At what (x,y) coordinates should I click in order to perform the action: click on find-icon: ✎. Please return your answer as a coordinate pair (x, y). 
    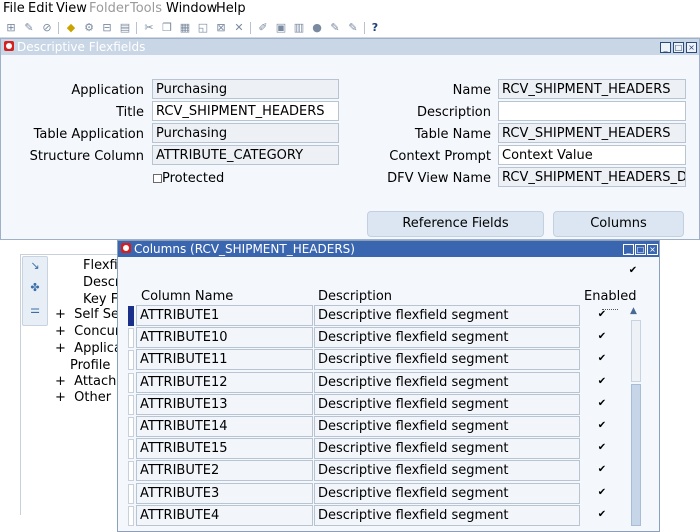
    Looking at the image, I should click on (29, 27).